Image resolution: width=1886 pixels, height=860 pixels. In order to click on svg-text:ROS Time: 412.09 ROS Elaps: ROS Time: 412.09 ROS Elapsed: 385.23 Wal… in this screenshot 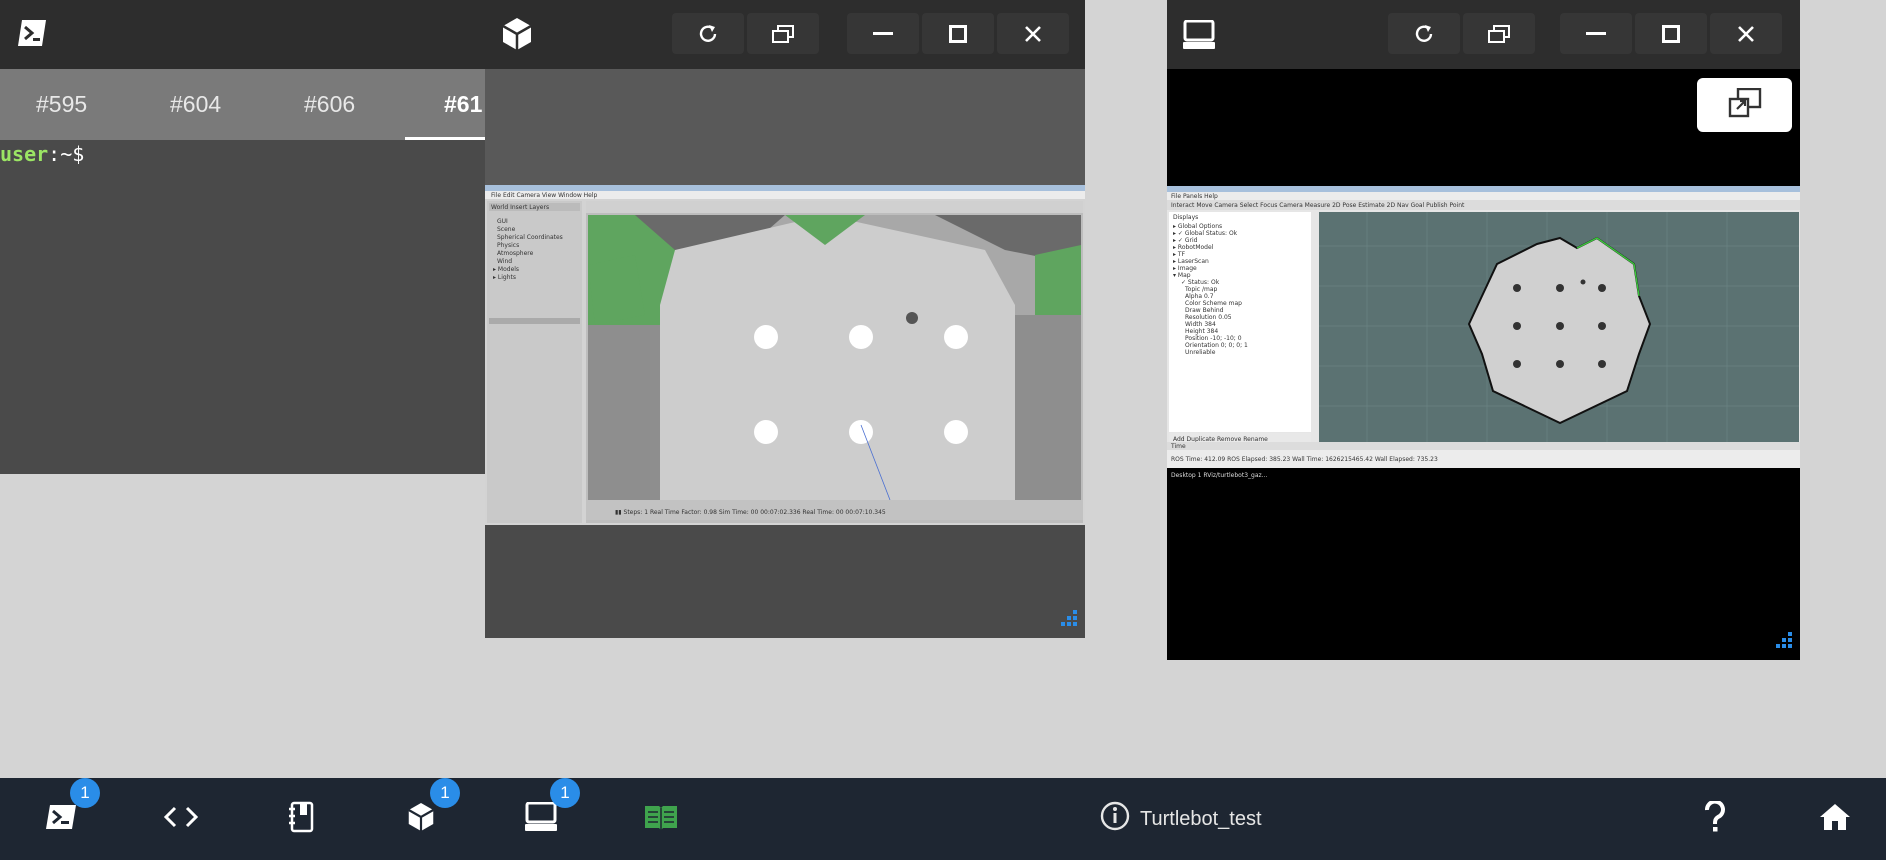, I will do `click(1304, 459)`.